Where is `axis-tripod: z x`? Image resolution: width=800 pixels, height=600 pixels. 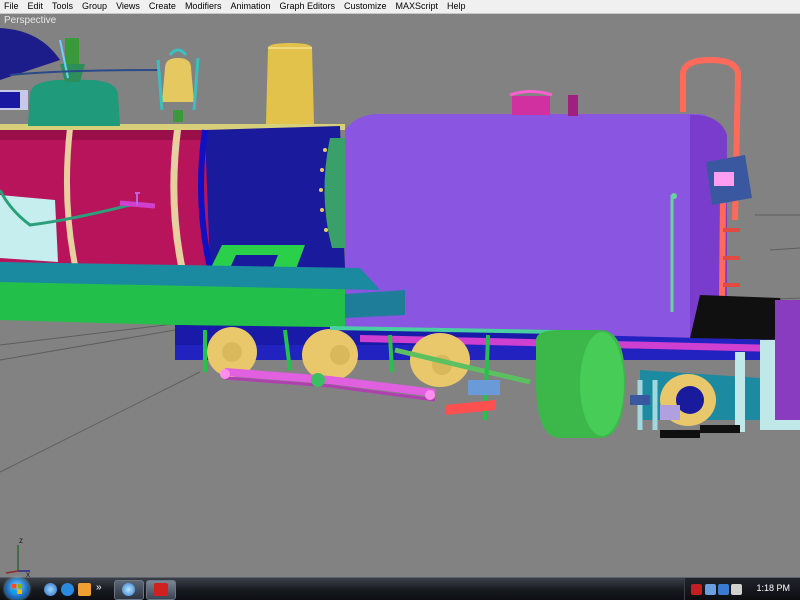
axis-tripod: z x is located at coordinates (17, 556).